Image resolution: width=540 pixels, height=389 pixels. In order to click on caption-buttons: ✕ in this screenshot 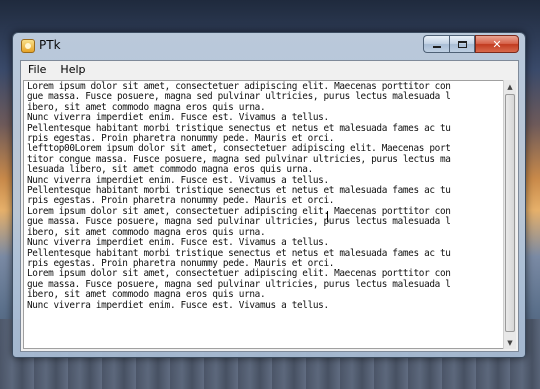, I will do `click(471, 44)`.